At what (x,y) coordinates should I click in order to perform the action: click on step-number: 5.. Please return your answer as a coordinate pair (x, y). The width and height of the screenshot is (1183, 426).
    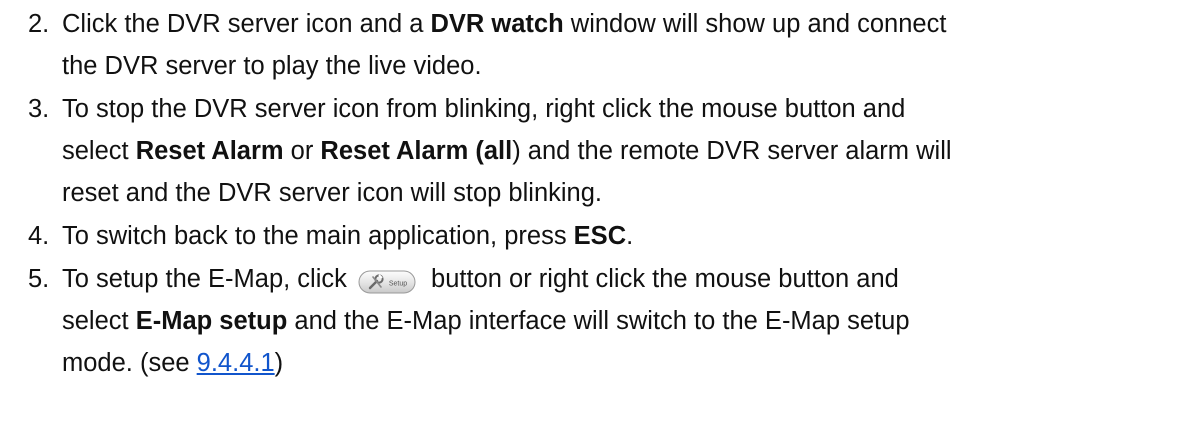
    Looking at the image, I should click on (39, 279).